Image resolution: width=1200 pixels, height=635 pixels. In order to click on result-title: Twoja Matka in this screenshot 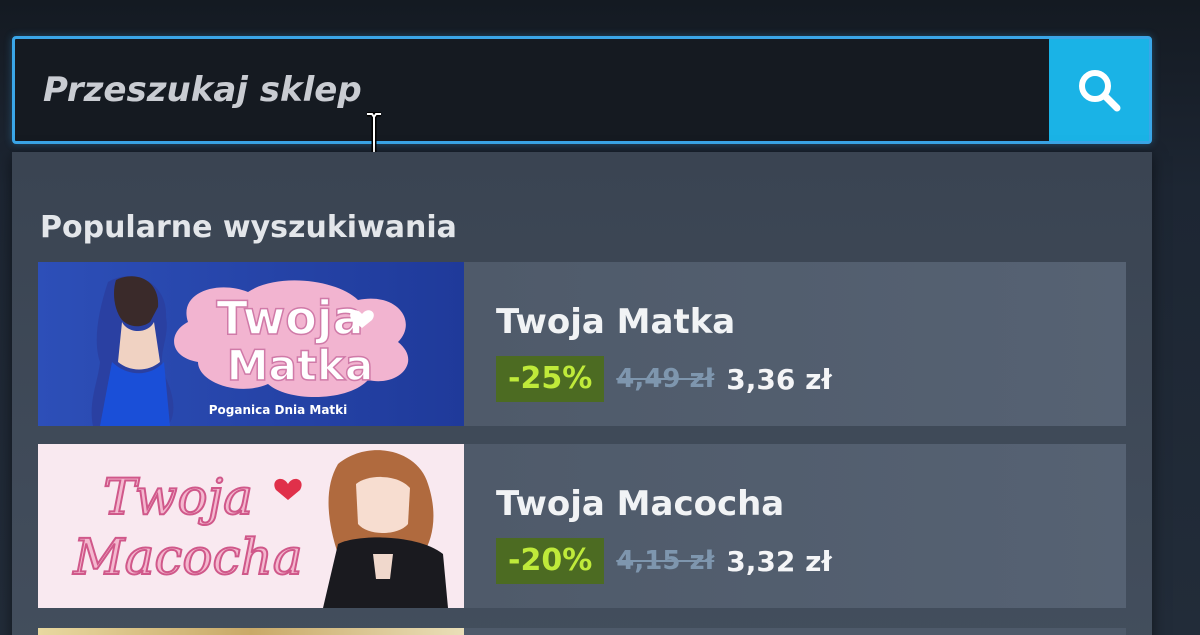, I will do `click(616, 322)`.